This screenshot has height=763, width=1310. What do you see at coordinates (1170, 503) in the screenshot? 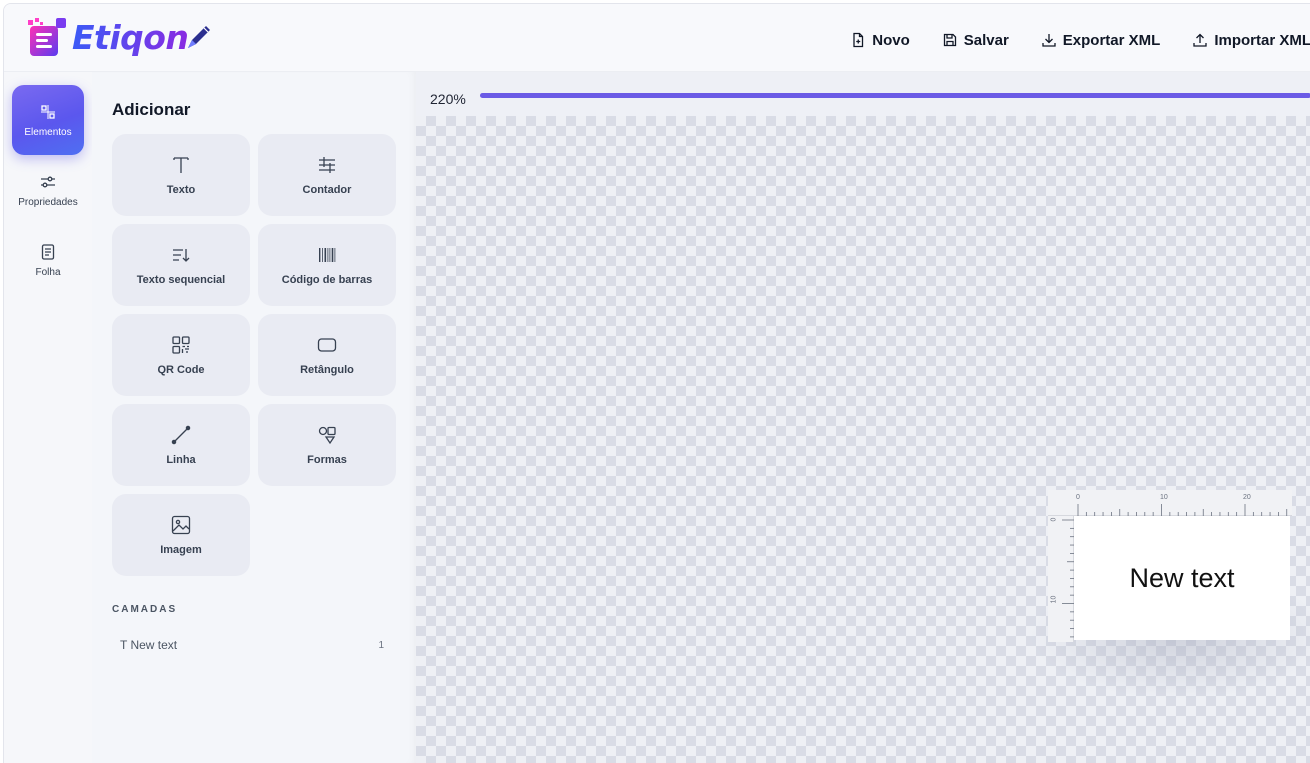
I see `ruler-horizontal: 0 10 20` at bounding box center [1170, 503].